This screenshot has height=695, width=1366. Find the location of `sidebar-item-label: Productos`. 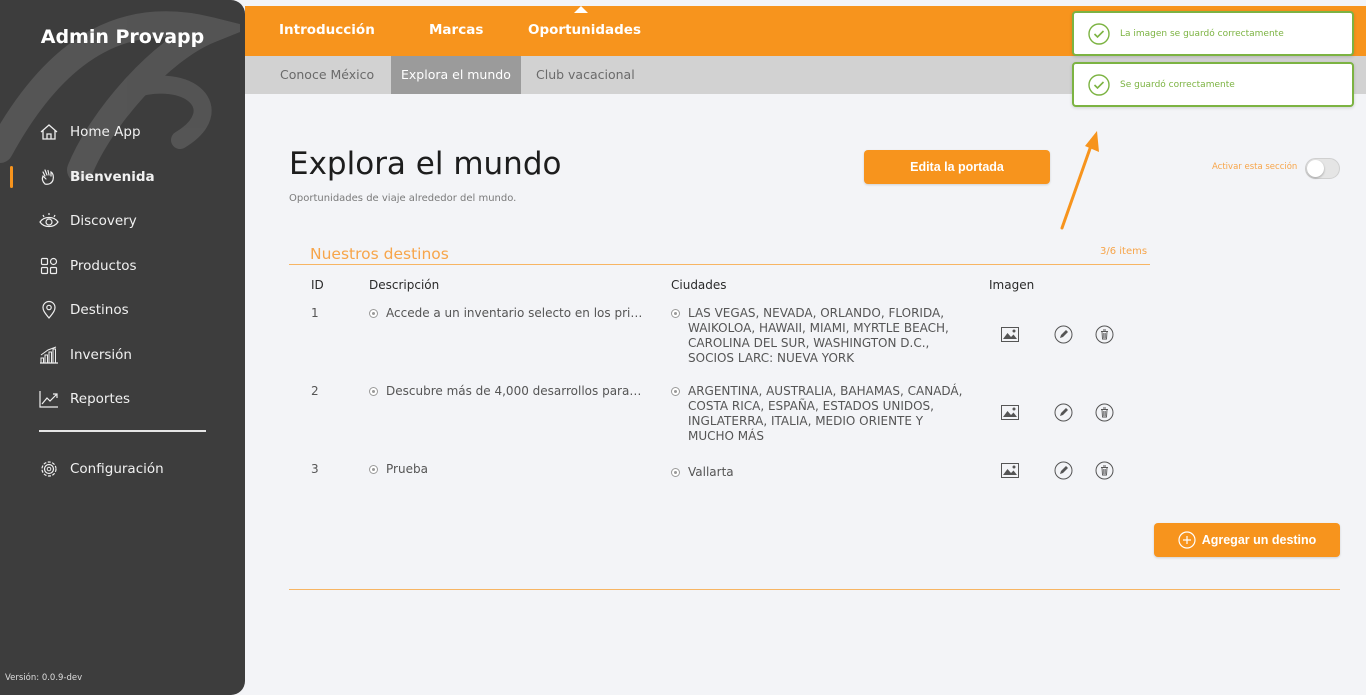

sidebar-item-label: Productos is located at coordinates (103, 265).